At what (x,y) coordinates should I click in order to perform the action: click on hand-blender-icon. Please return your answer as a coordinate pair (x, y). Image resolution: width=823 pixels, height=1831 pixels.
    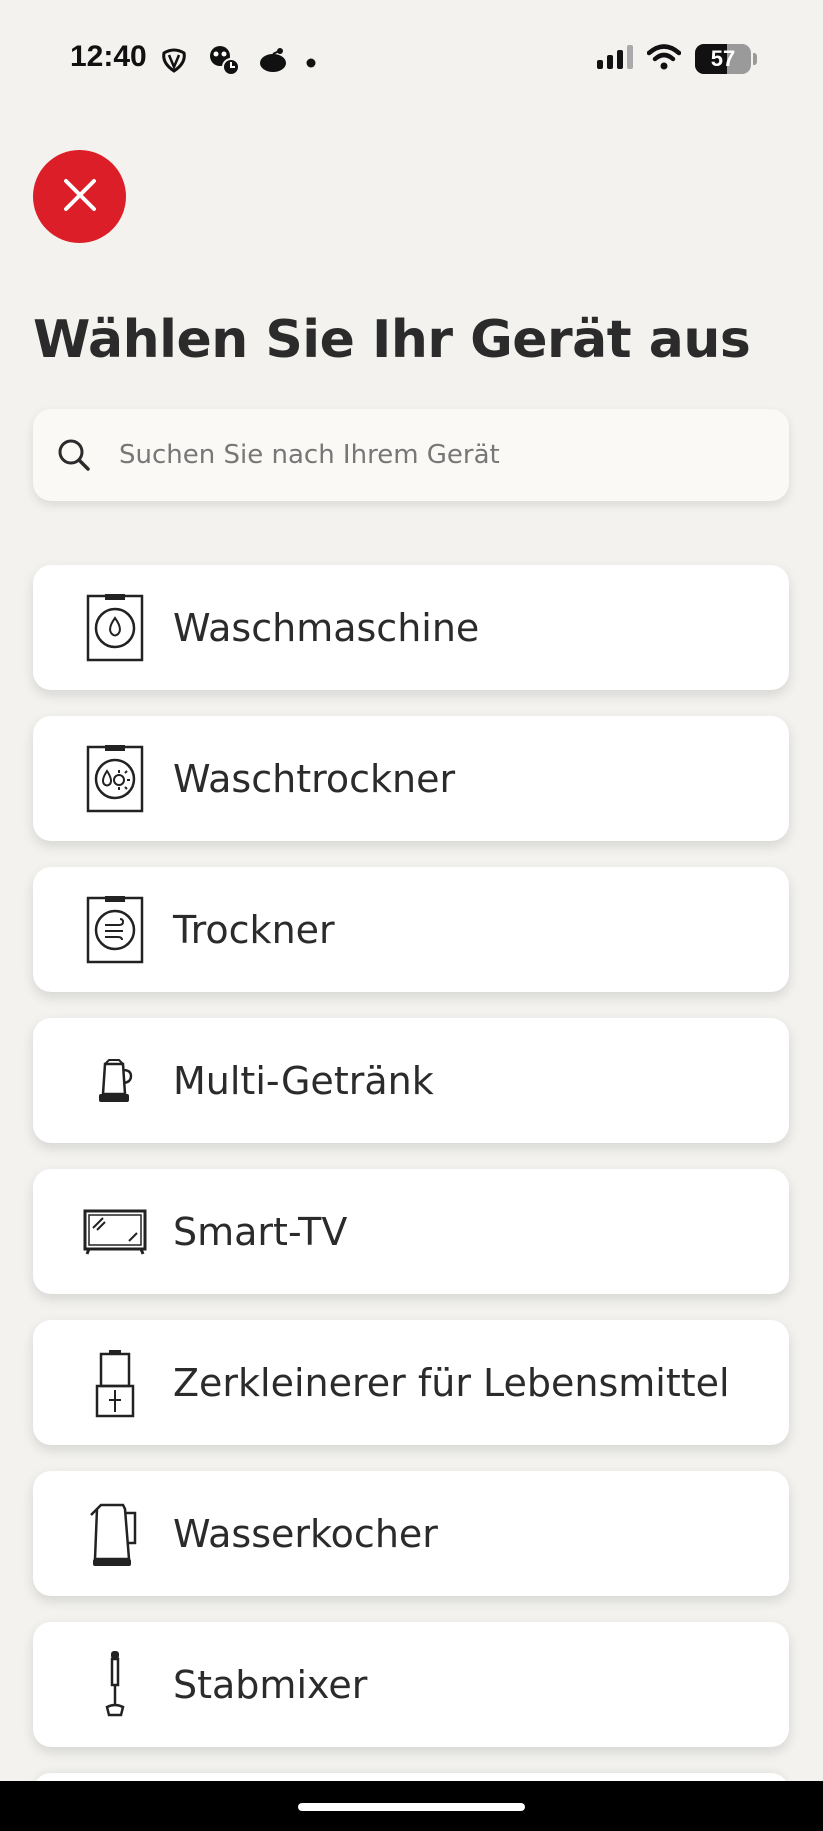
    Looking at the image, I should click on (115, 1685).